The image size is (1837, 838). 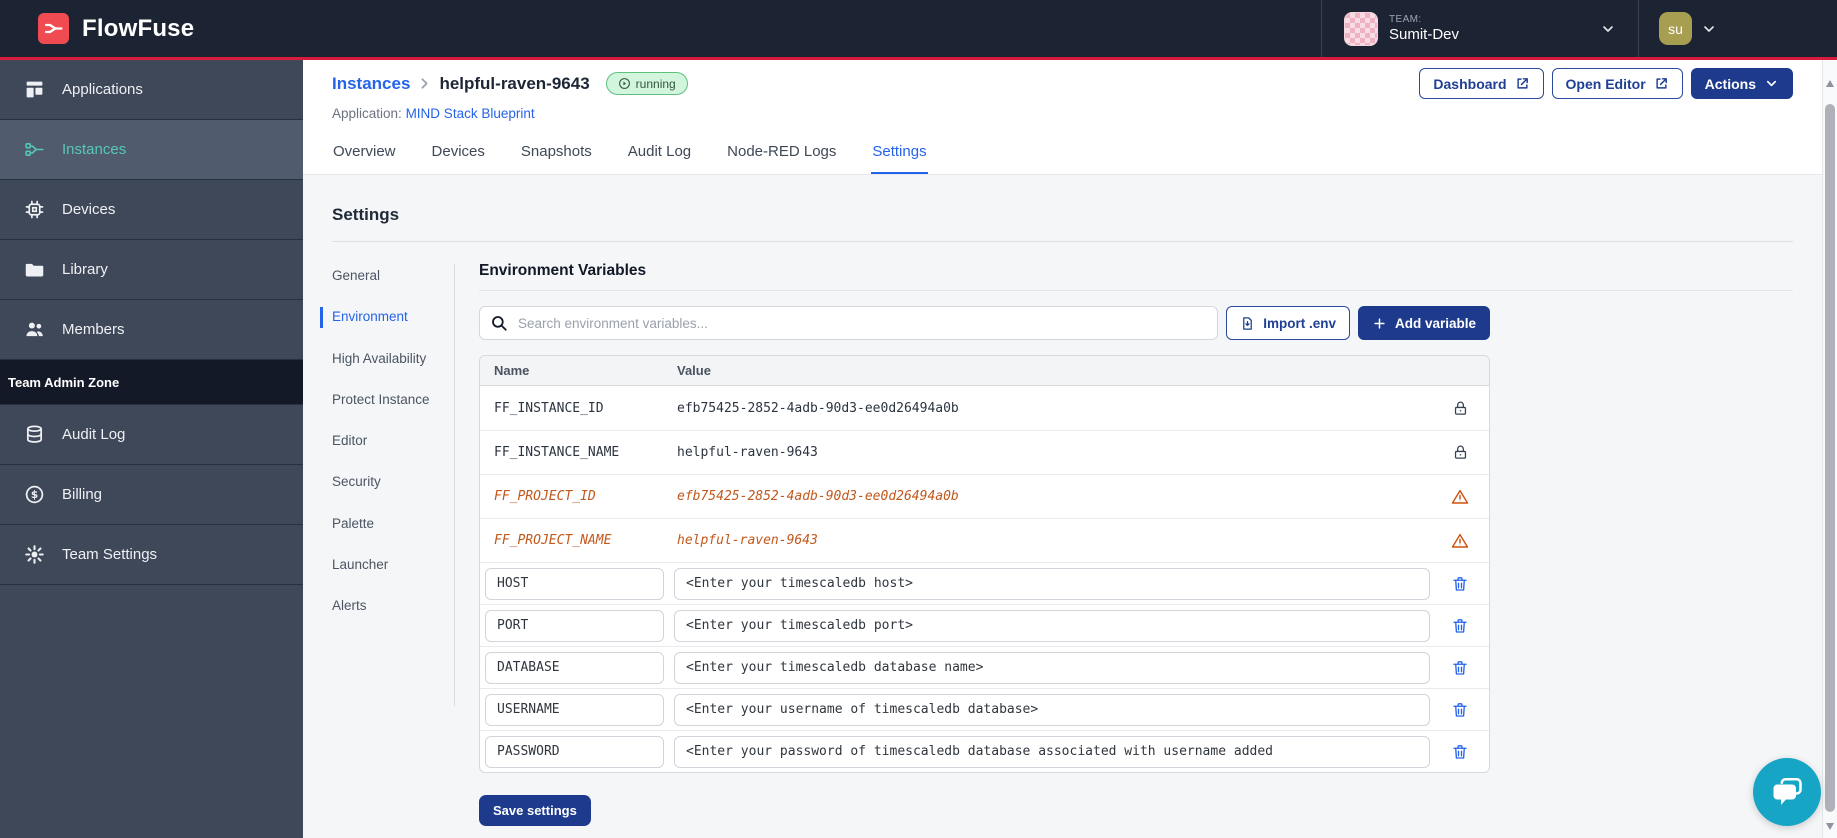 I want to click on devices-icon, so click(x=34, y=209).